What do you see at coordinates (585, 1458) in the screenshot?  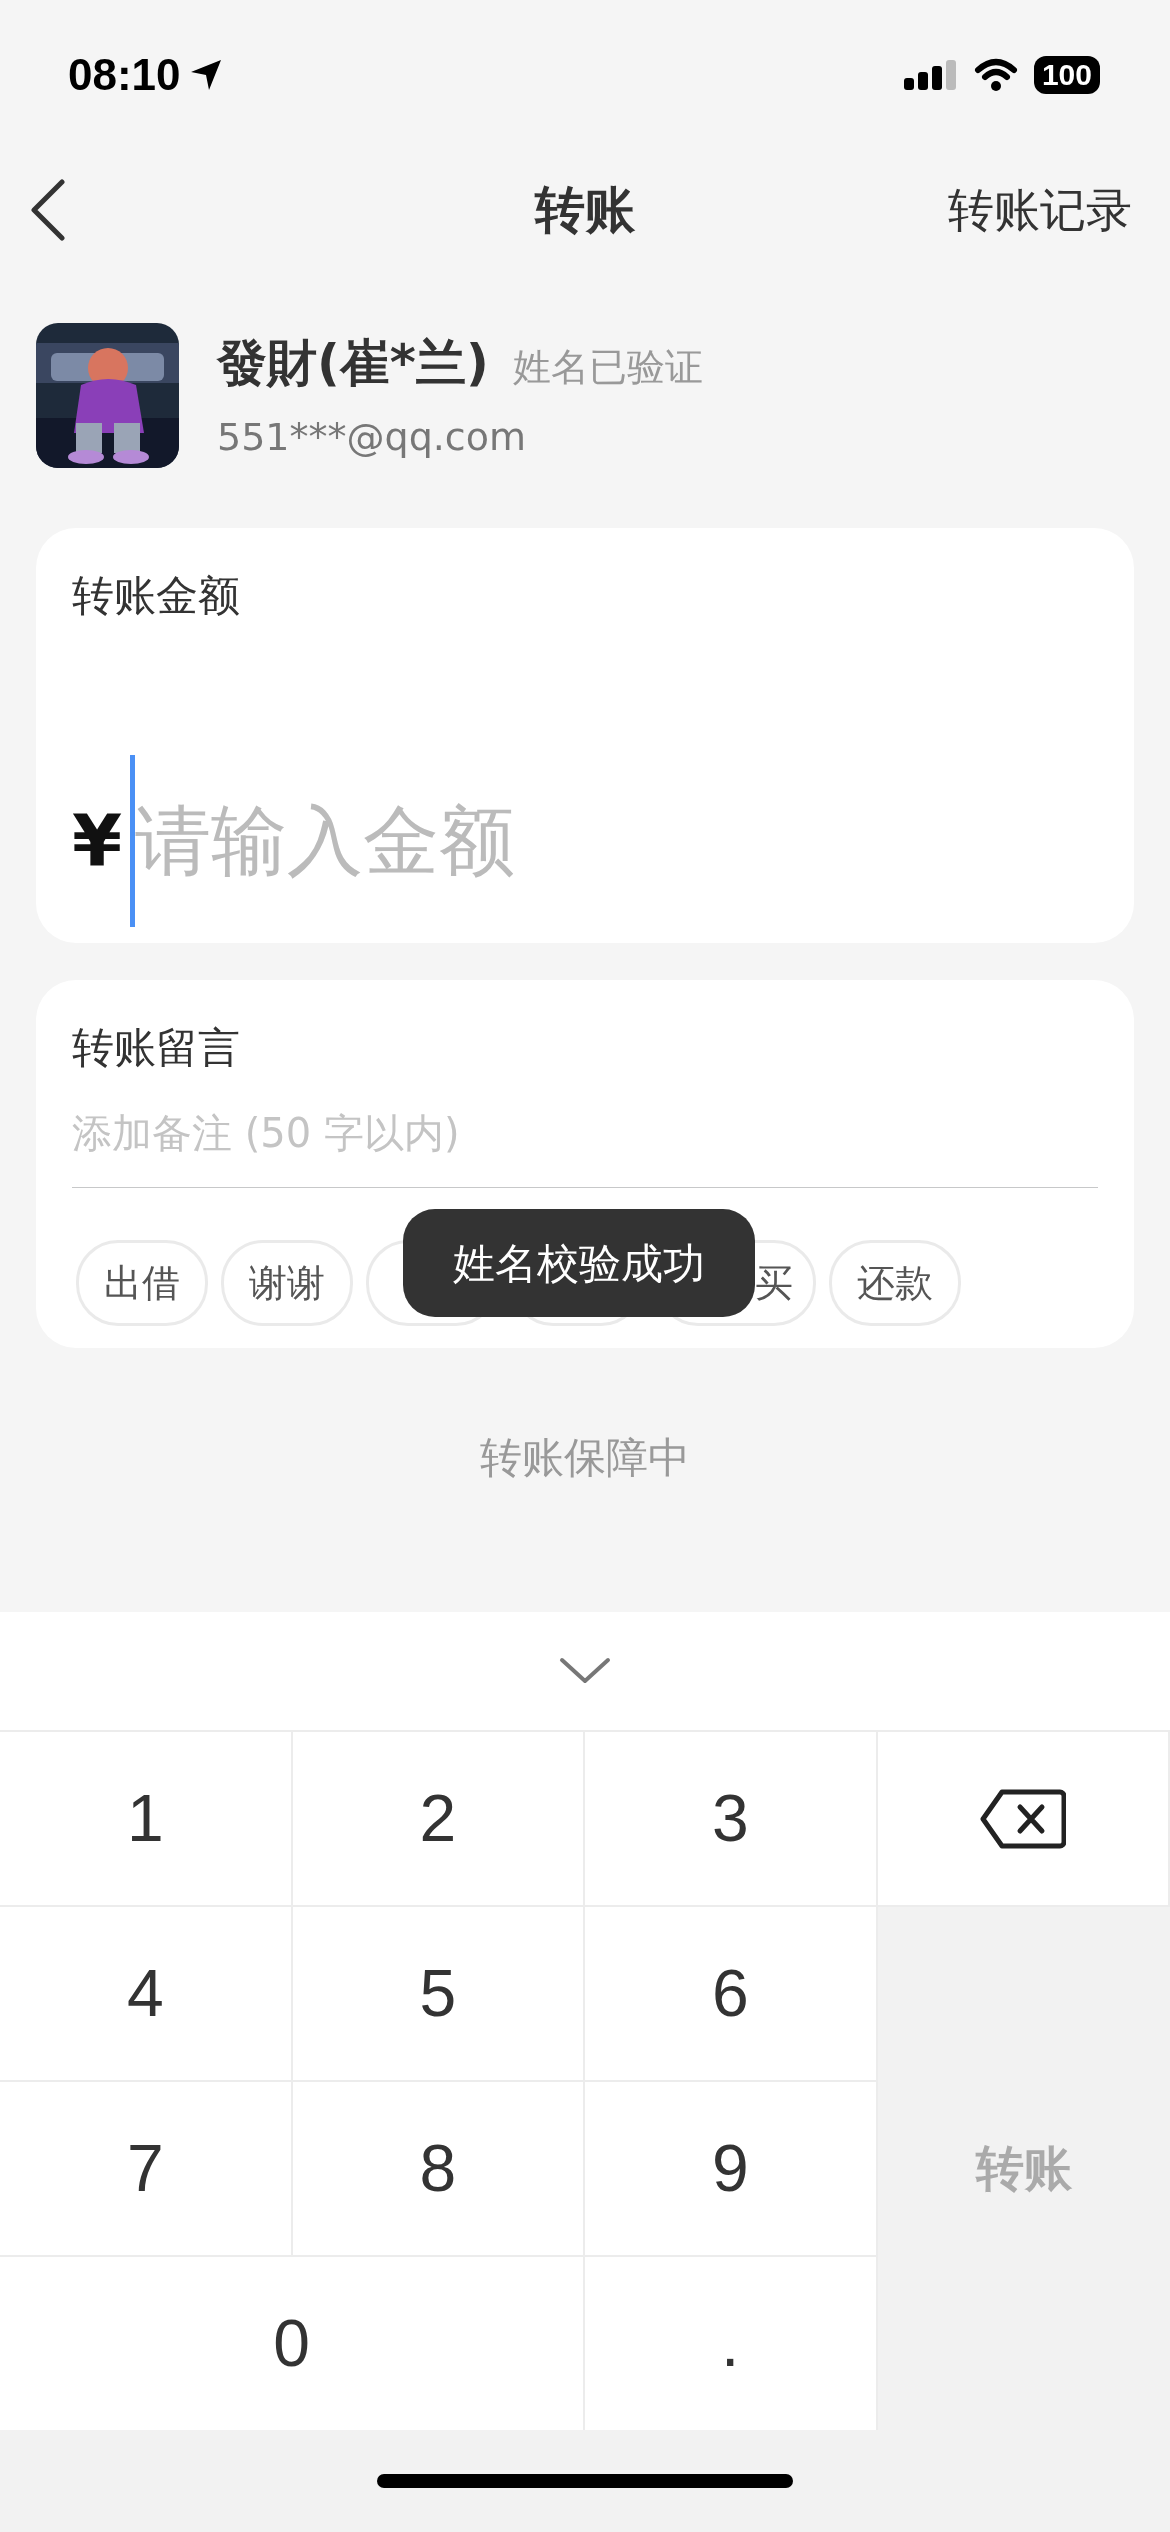 I see `guarantee-text: 转账保障中` at bounding box center [585, 1458].